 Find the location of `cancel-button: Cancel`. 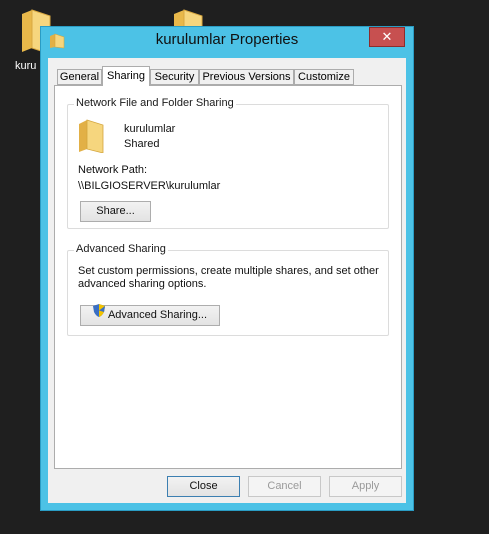

cancel-button: Cancel is located at coordinates (284, 486).